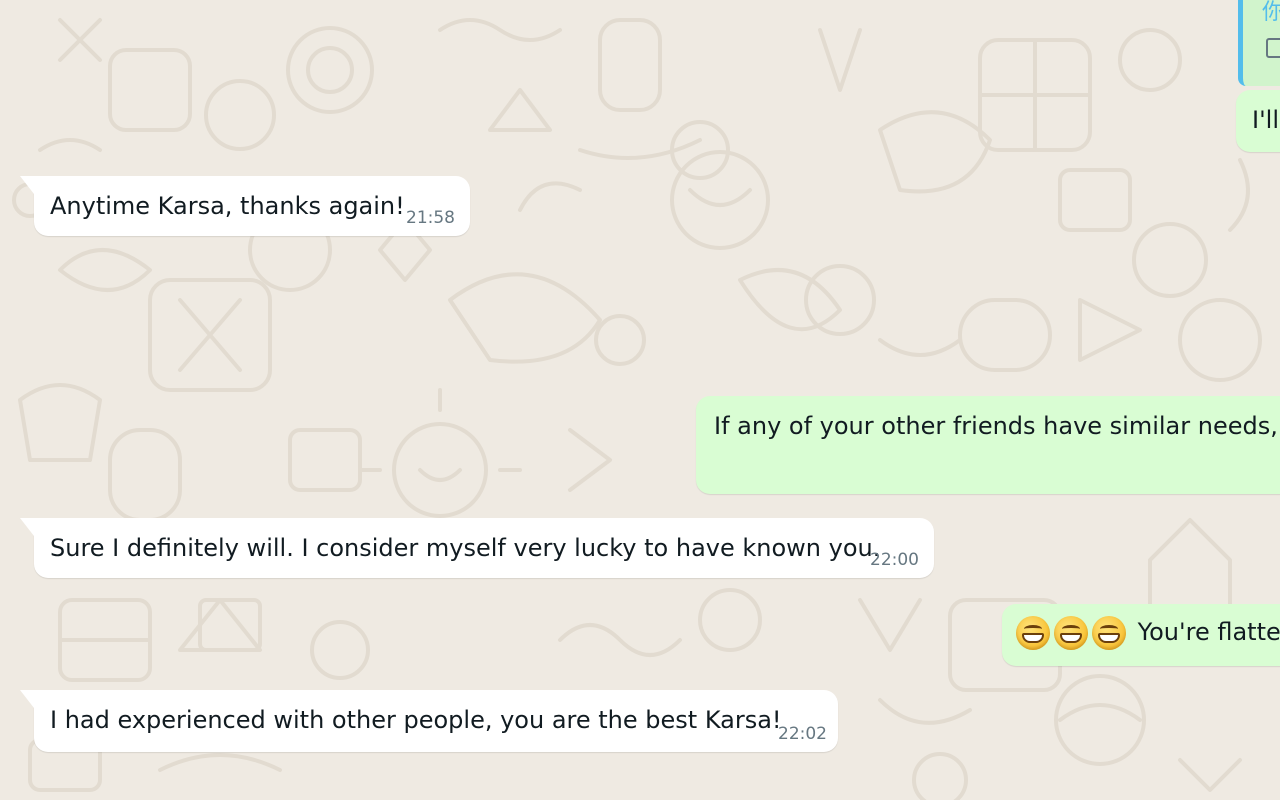 This screenshot has width=1280, height=800. What do you see at coordinates (1208, 632) in the screenshot?
I see `message-text: You're flatte` at bounding box center [1208, 632].